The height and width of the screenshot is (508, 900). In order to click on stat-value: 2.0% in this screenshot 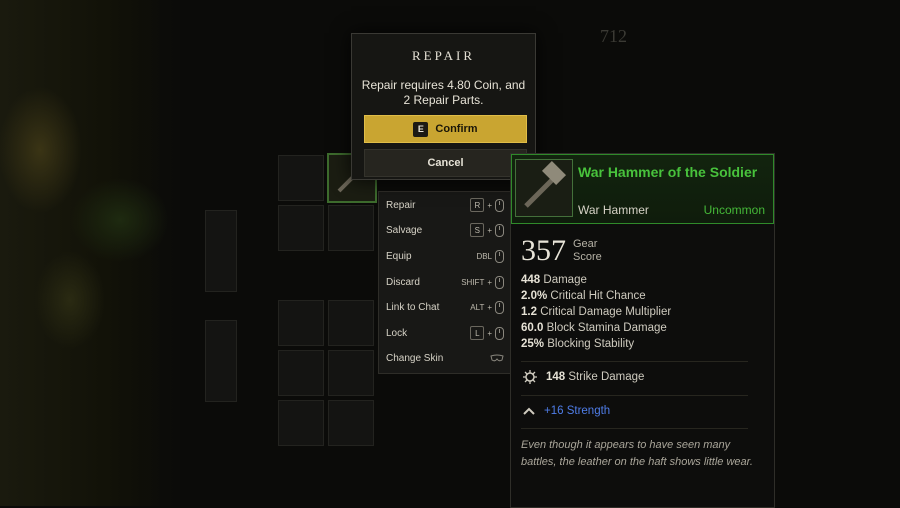, I will do `click(534, 296)`.